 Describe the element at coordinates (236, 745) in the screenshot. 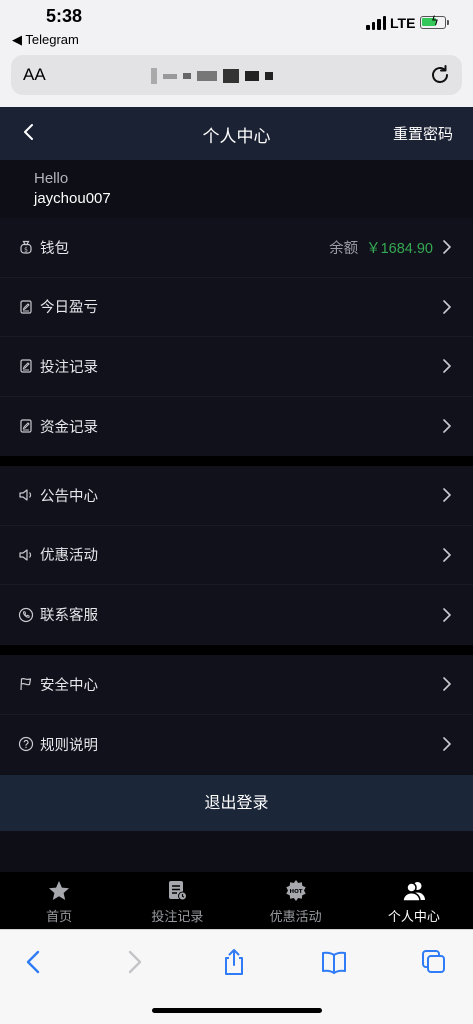

I see `menu-item-rules: 规则说明` at that location.